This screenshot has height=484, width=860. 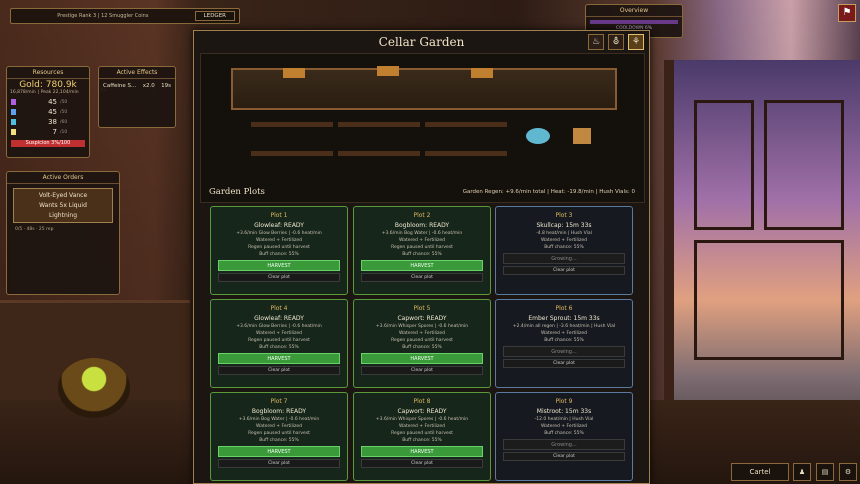 What do you see at coordinates (564, 225) in the screenshot?
I see `plot-status: Skullcap: 15m 33s` at bounding box center [564, 225].